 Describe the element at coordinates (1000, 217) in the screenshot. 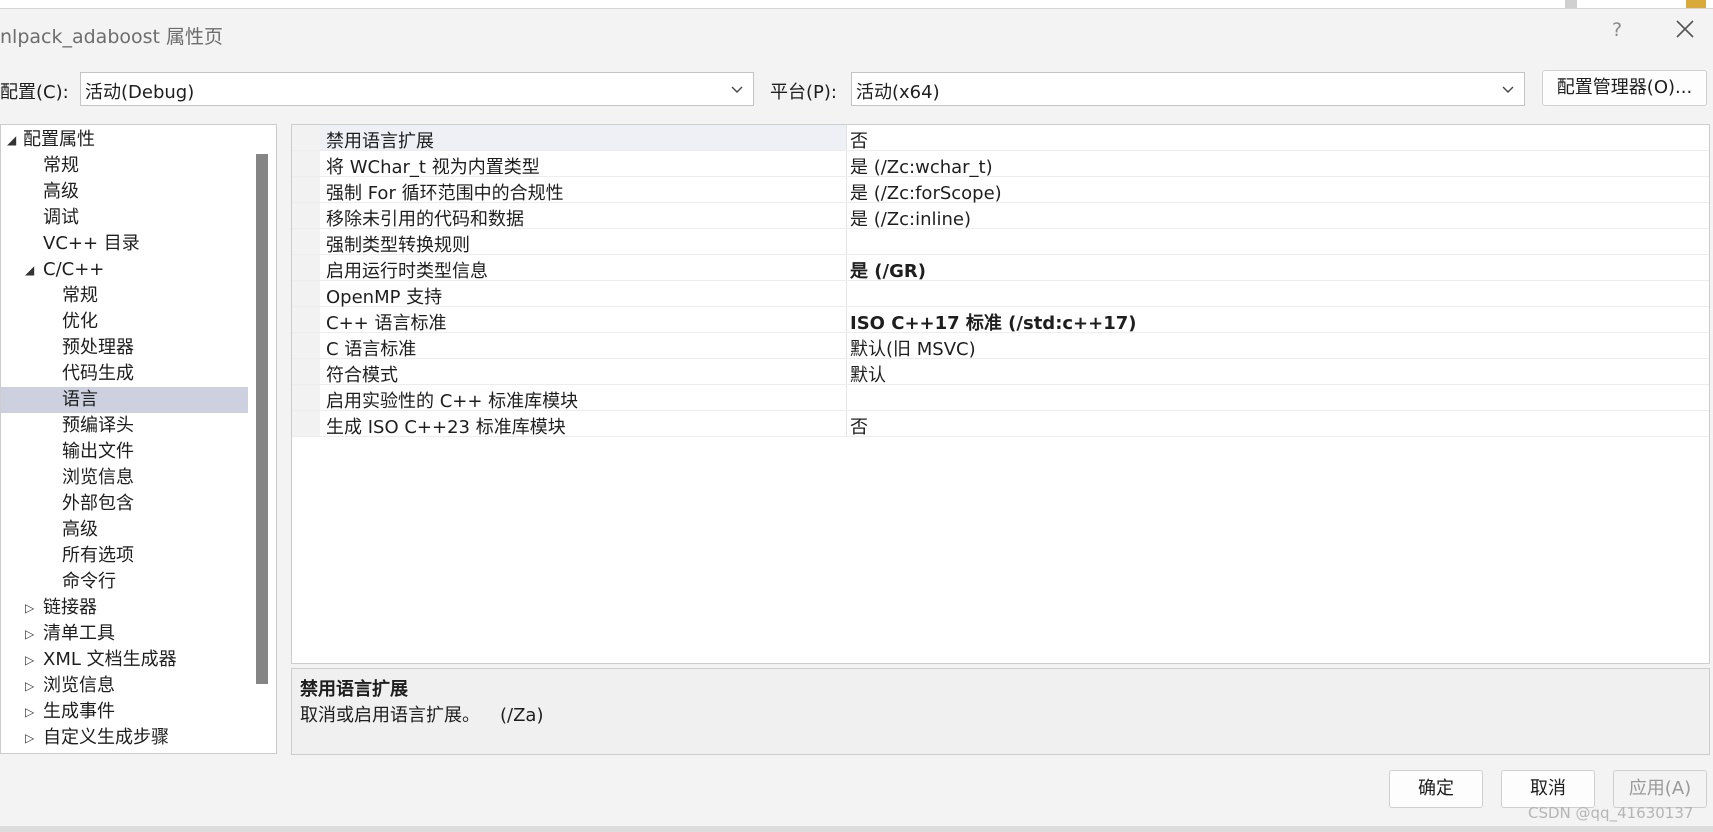

I see `property-row: 移除未引用的代码和数据 是 (/Zc:inline)` at that location.